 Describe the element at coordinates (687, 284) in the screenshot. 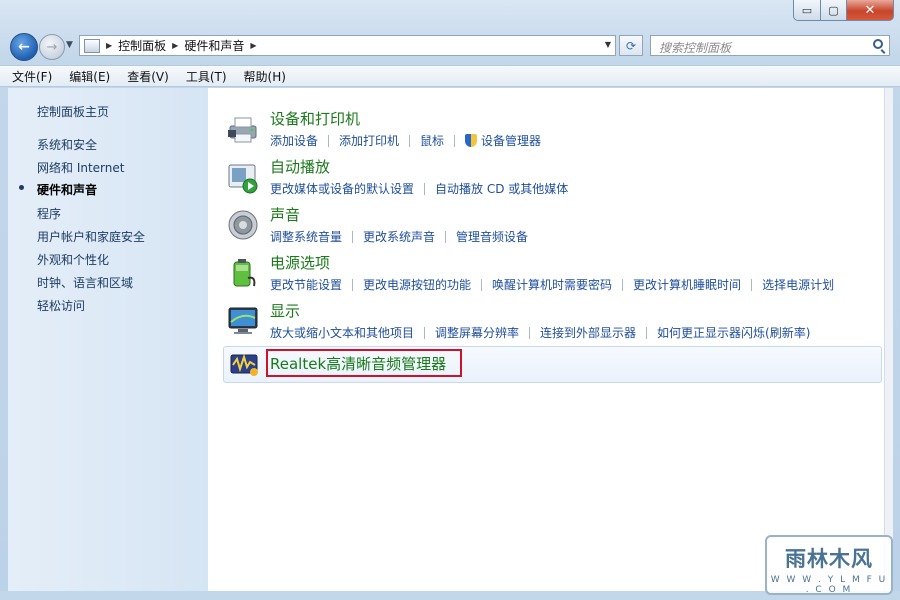

I see `link-sleep-time: 更改计算机睡眠时间` at that location.